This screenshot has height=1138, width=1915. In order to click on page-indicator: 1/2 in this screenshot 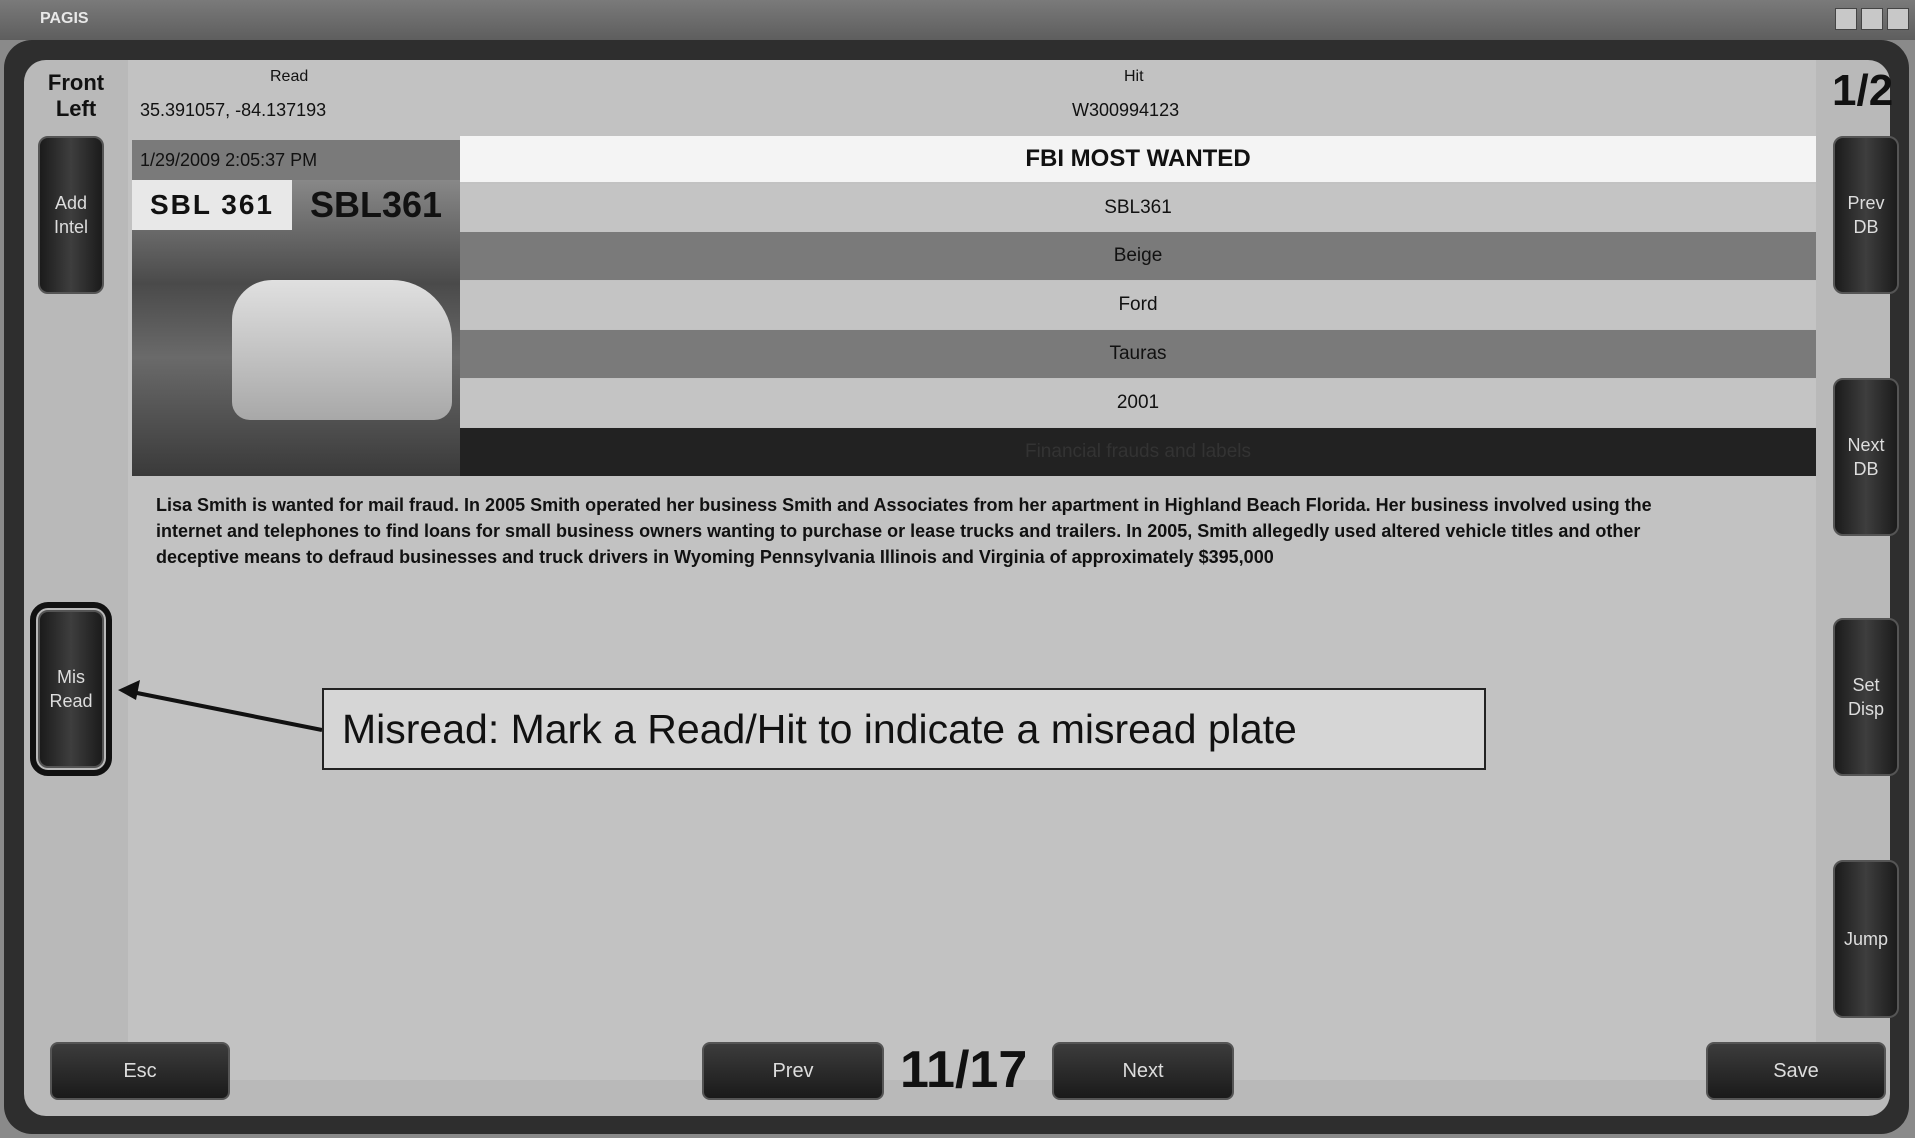, I will do `click(1863, 90)`.